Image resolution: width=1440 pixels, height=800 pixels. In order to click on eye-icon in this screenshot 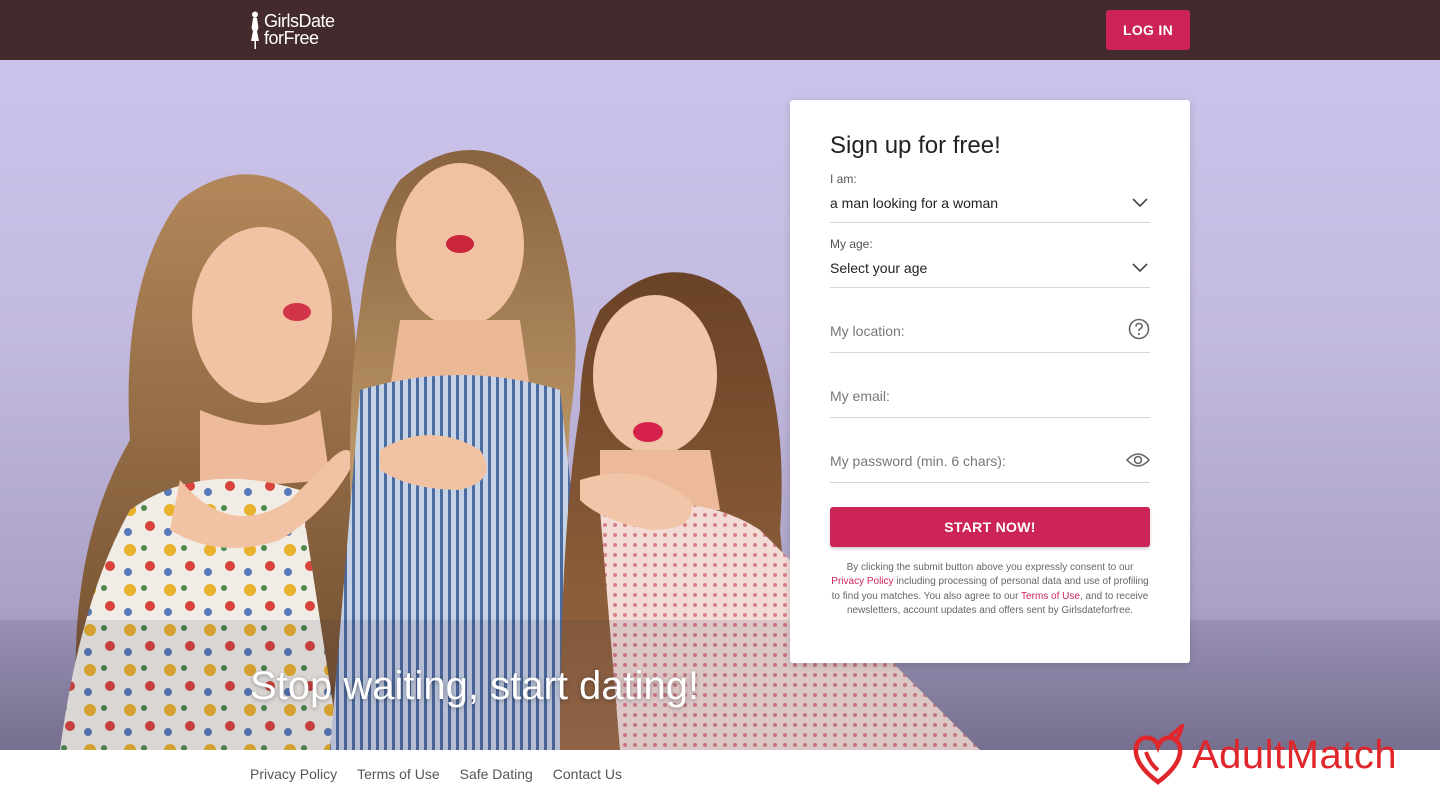, I will do `click(1138, 460)`.